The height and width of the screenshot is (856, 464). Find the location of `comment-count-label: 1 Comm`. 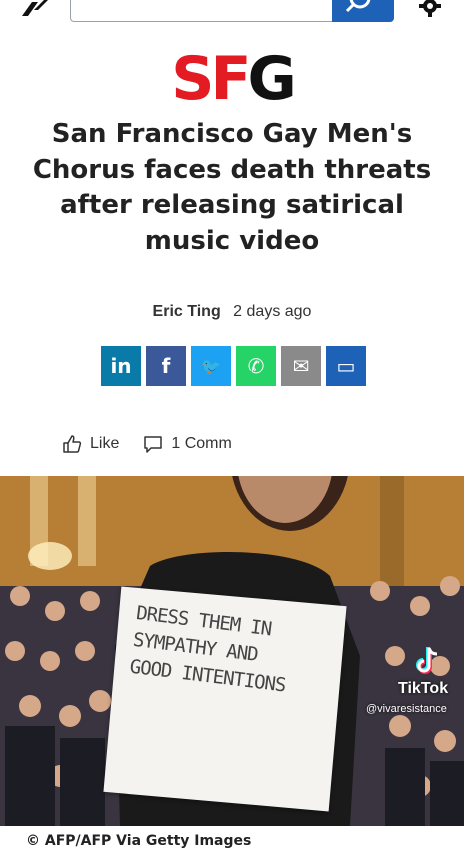

comment-count-label: 1 Comm is located at coordinates (201, 443).